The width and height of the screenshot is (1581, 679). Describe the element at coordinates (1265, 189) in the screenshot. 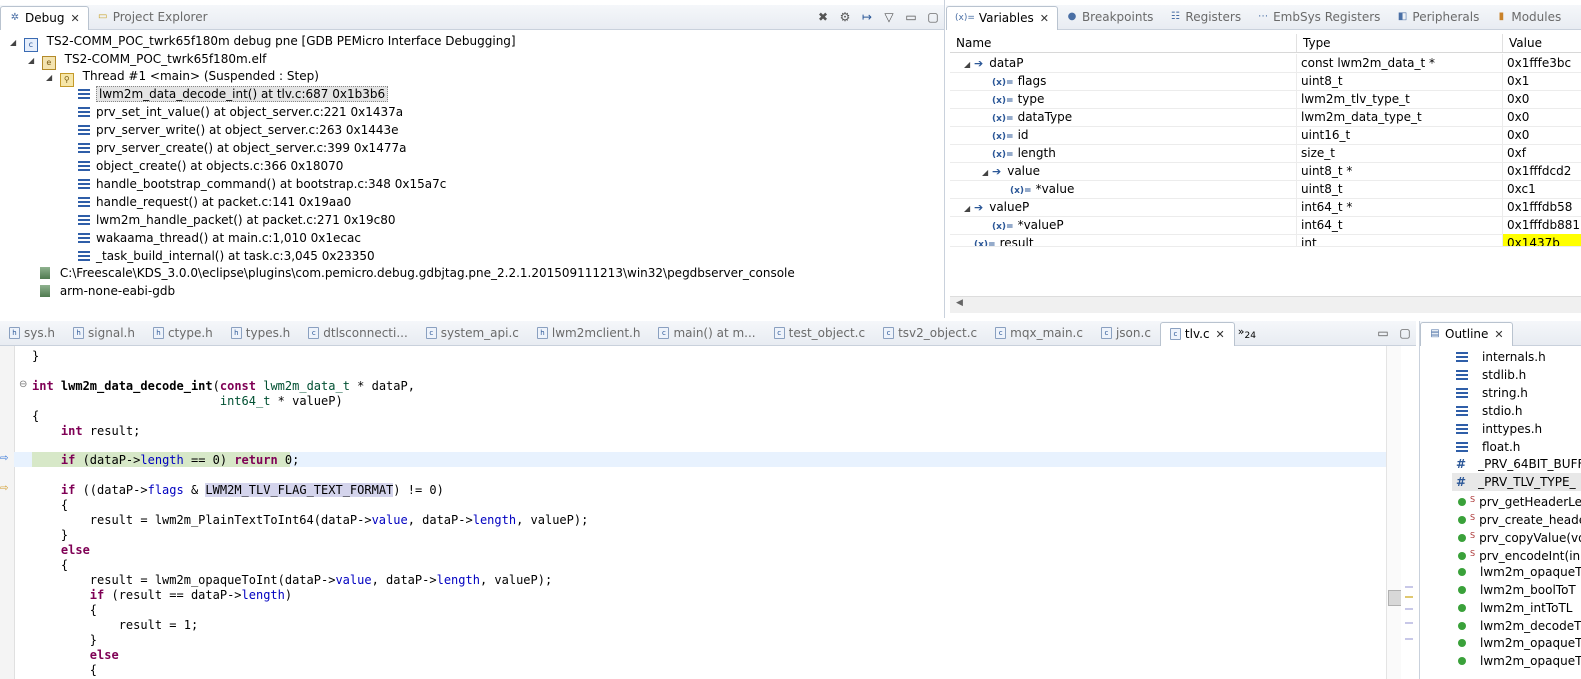

I see `variable-row: (x)= *value uint8_t 0xc1` at that location.